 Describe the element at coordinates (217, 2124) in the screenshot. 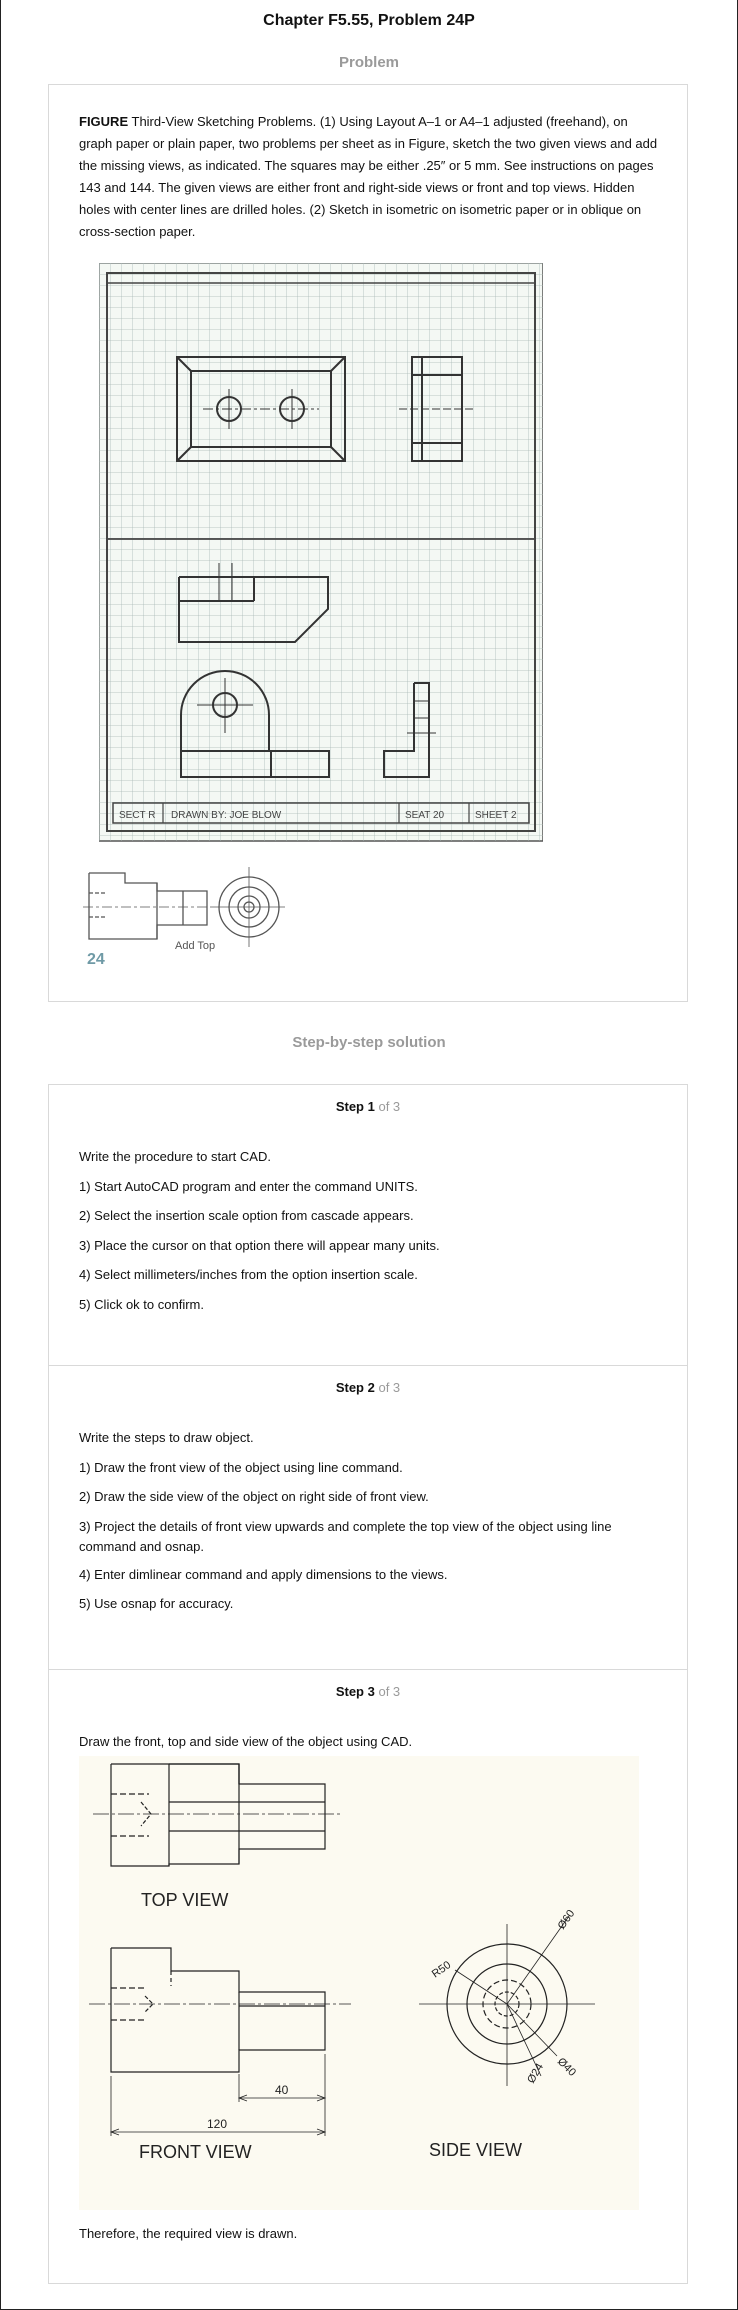

I see `dimension-120: 120` at that location.